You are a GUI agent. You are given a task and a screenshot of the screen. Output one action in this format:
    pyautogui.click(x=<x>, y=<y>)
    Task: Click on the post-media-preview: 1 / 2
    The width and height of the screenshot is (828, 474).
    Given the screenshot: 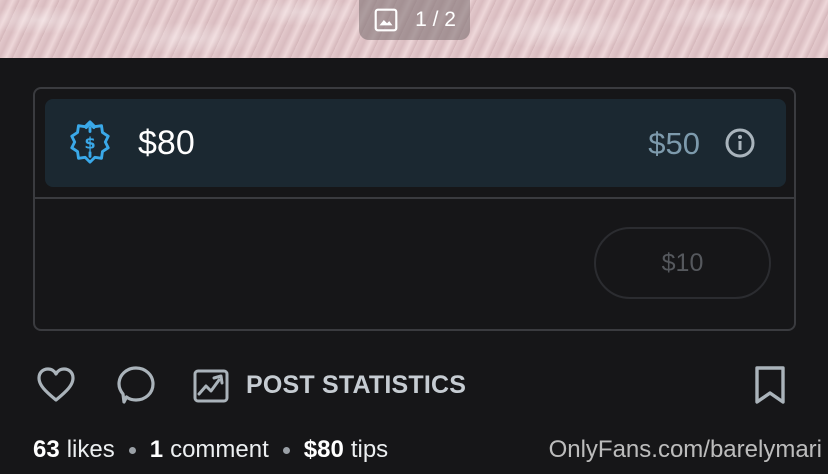 What is the action you would take?
    pyautogui.click(x=414, y=29)
    